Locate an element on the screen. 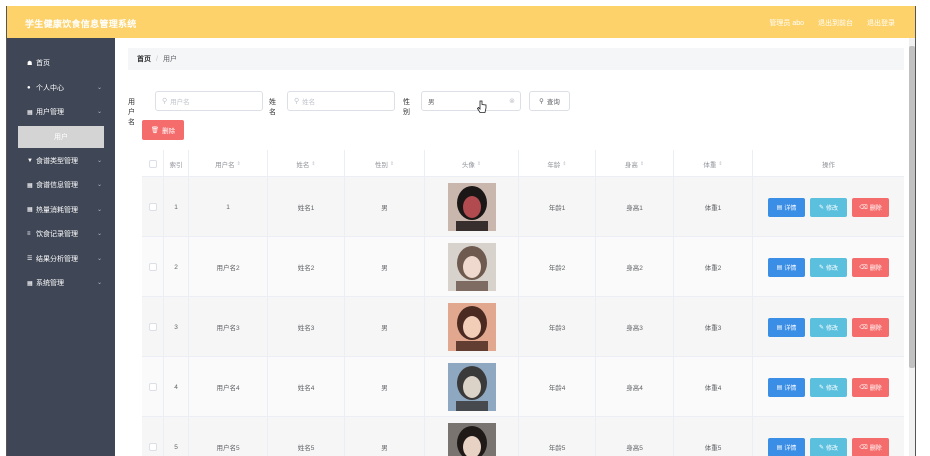 This screenshot has width=930, height=456. sidebar-item-recipe-type: ▼ 食谱类型管理 ⌄ is located at coordinates (61, 161).